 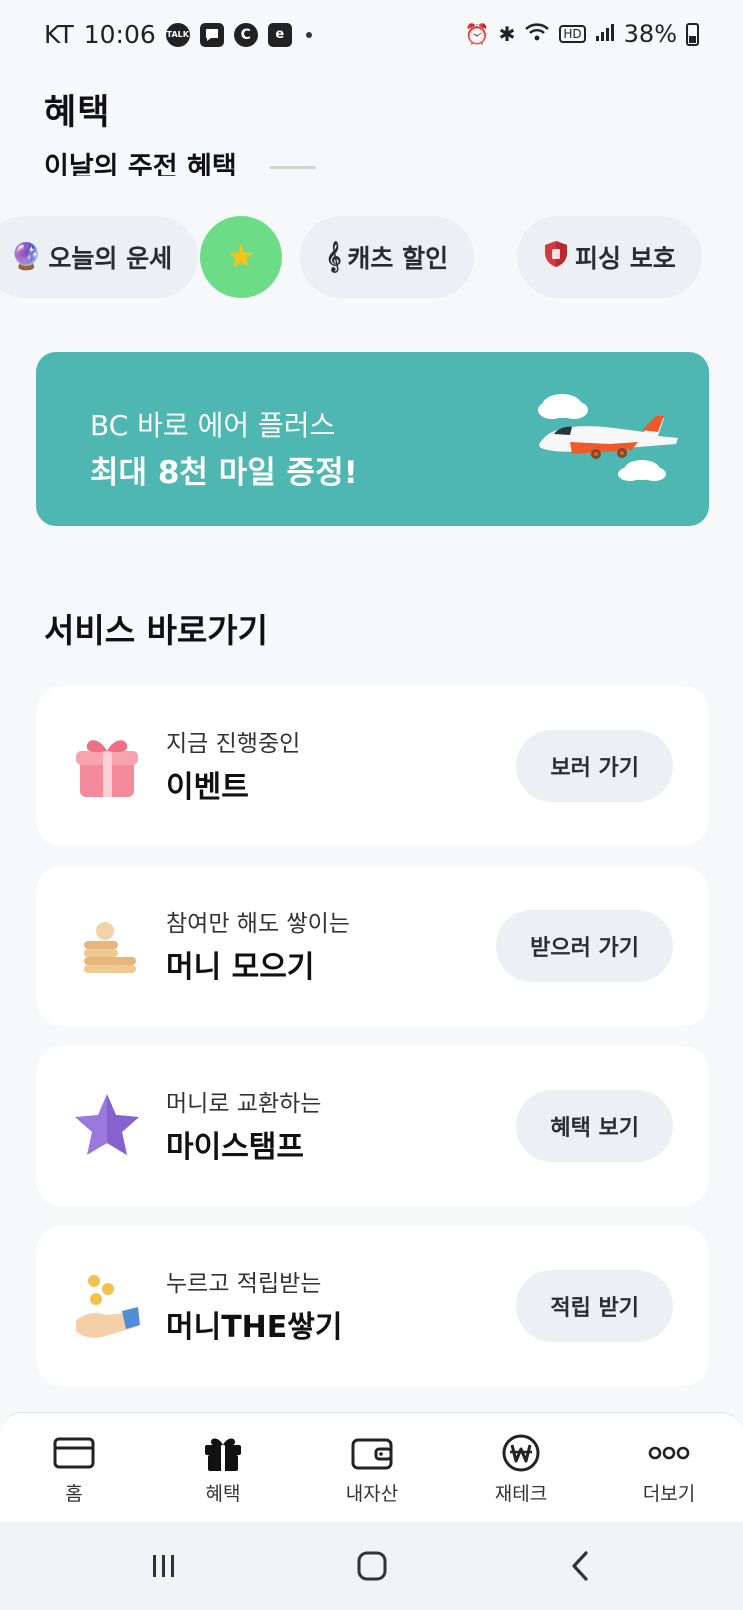 I want to click on nav-label: 재테크, so click(x=521, y=1494).